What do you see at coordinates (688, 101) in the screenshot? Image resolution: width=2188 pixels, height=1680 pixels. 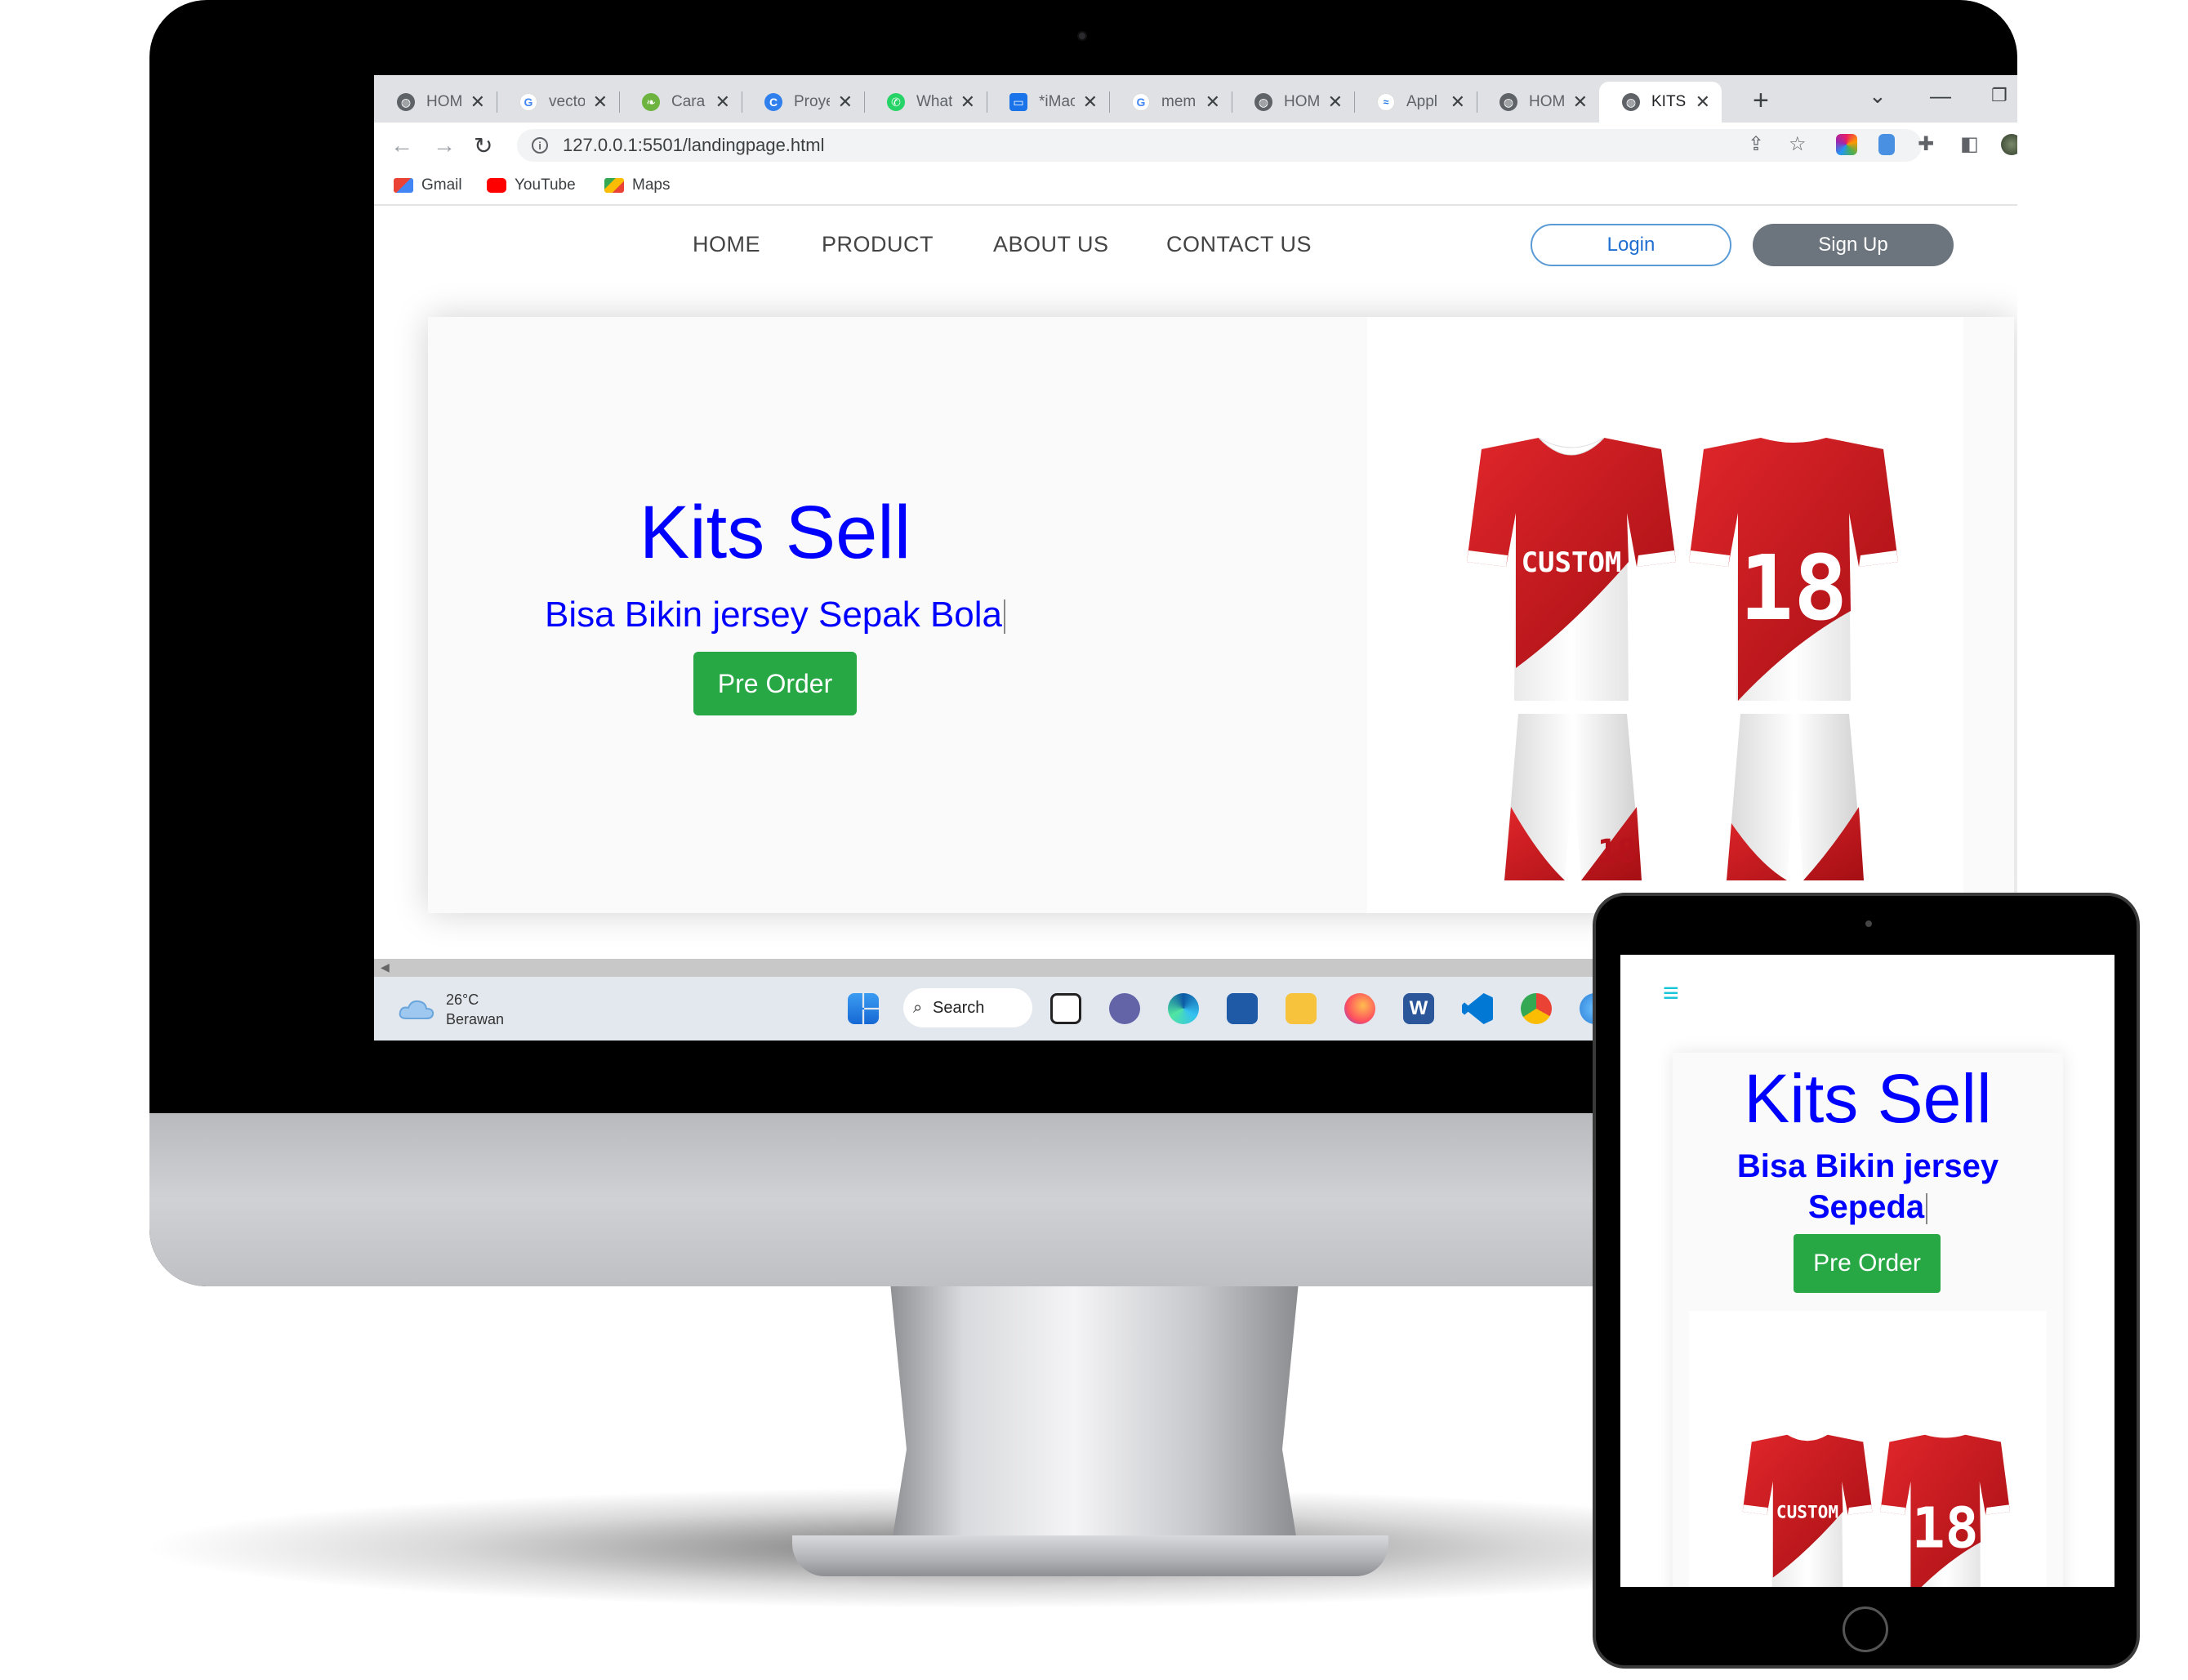 I see `tab-title: Cara` at bounding box center [688, 101].